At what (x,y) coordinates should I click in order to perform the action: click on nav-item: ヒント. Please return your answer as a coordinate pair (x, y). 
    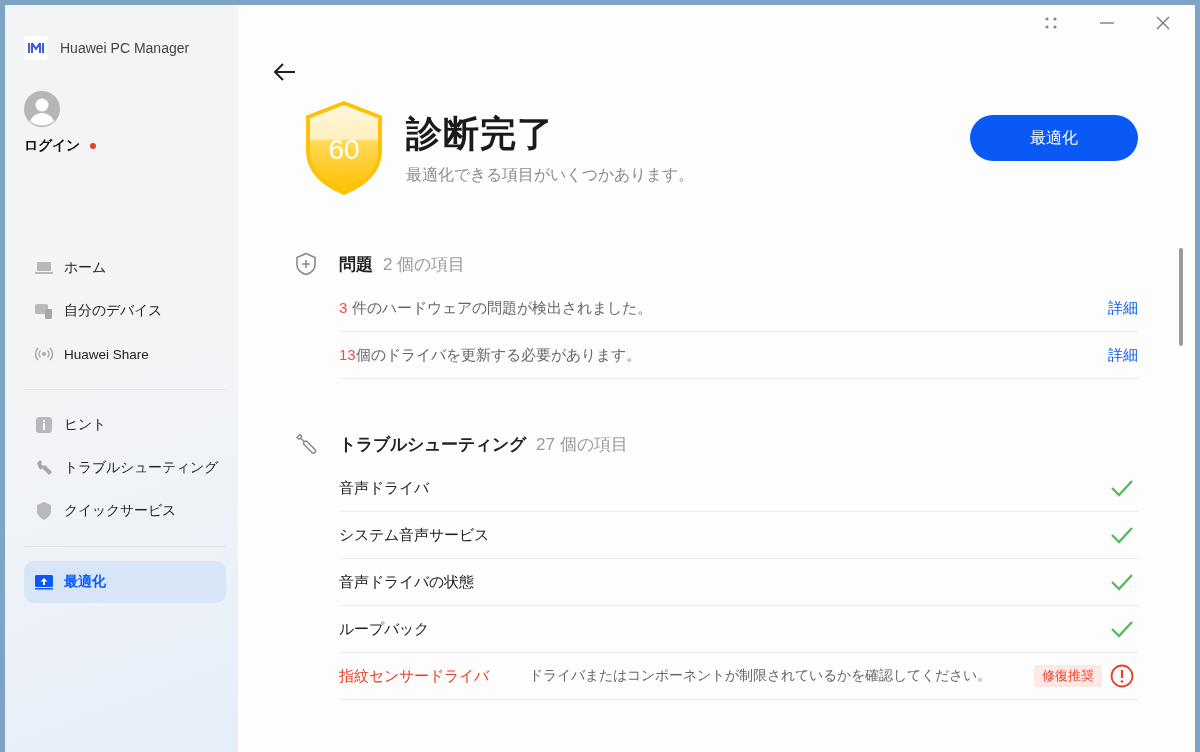
    Looking at the image, I should click on (125, 425).